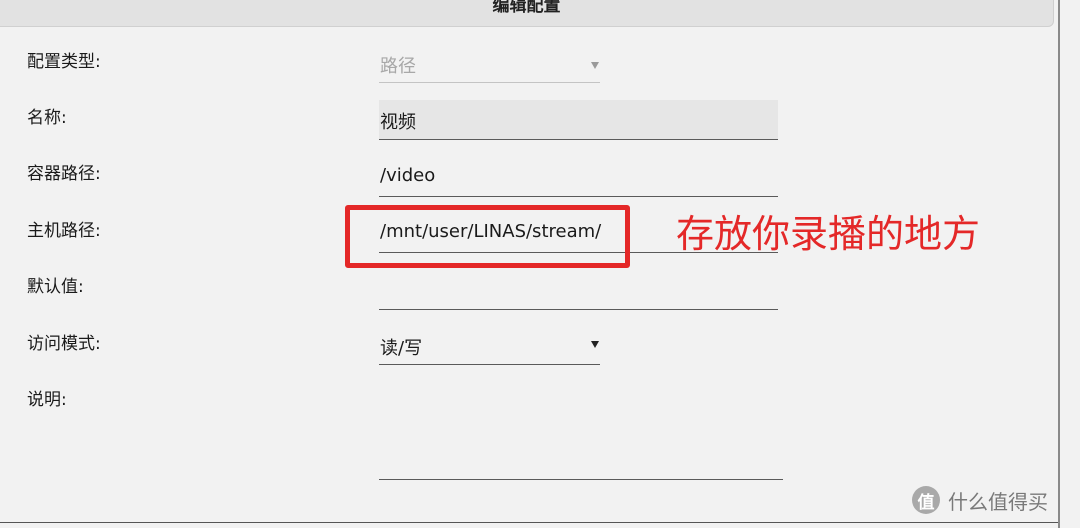 The width and height of the screenshot is (1080, 528). I want to click on dialog-header: 编辑配置, so click(527, 13).